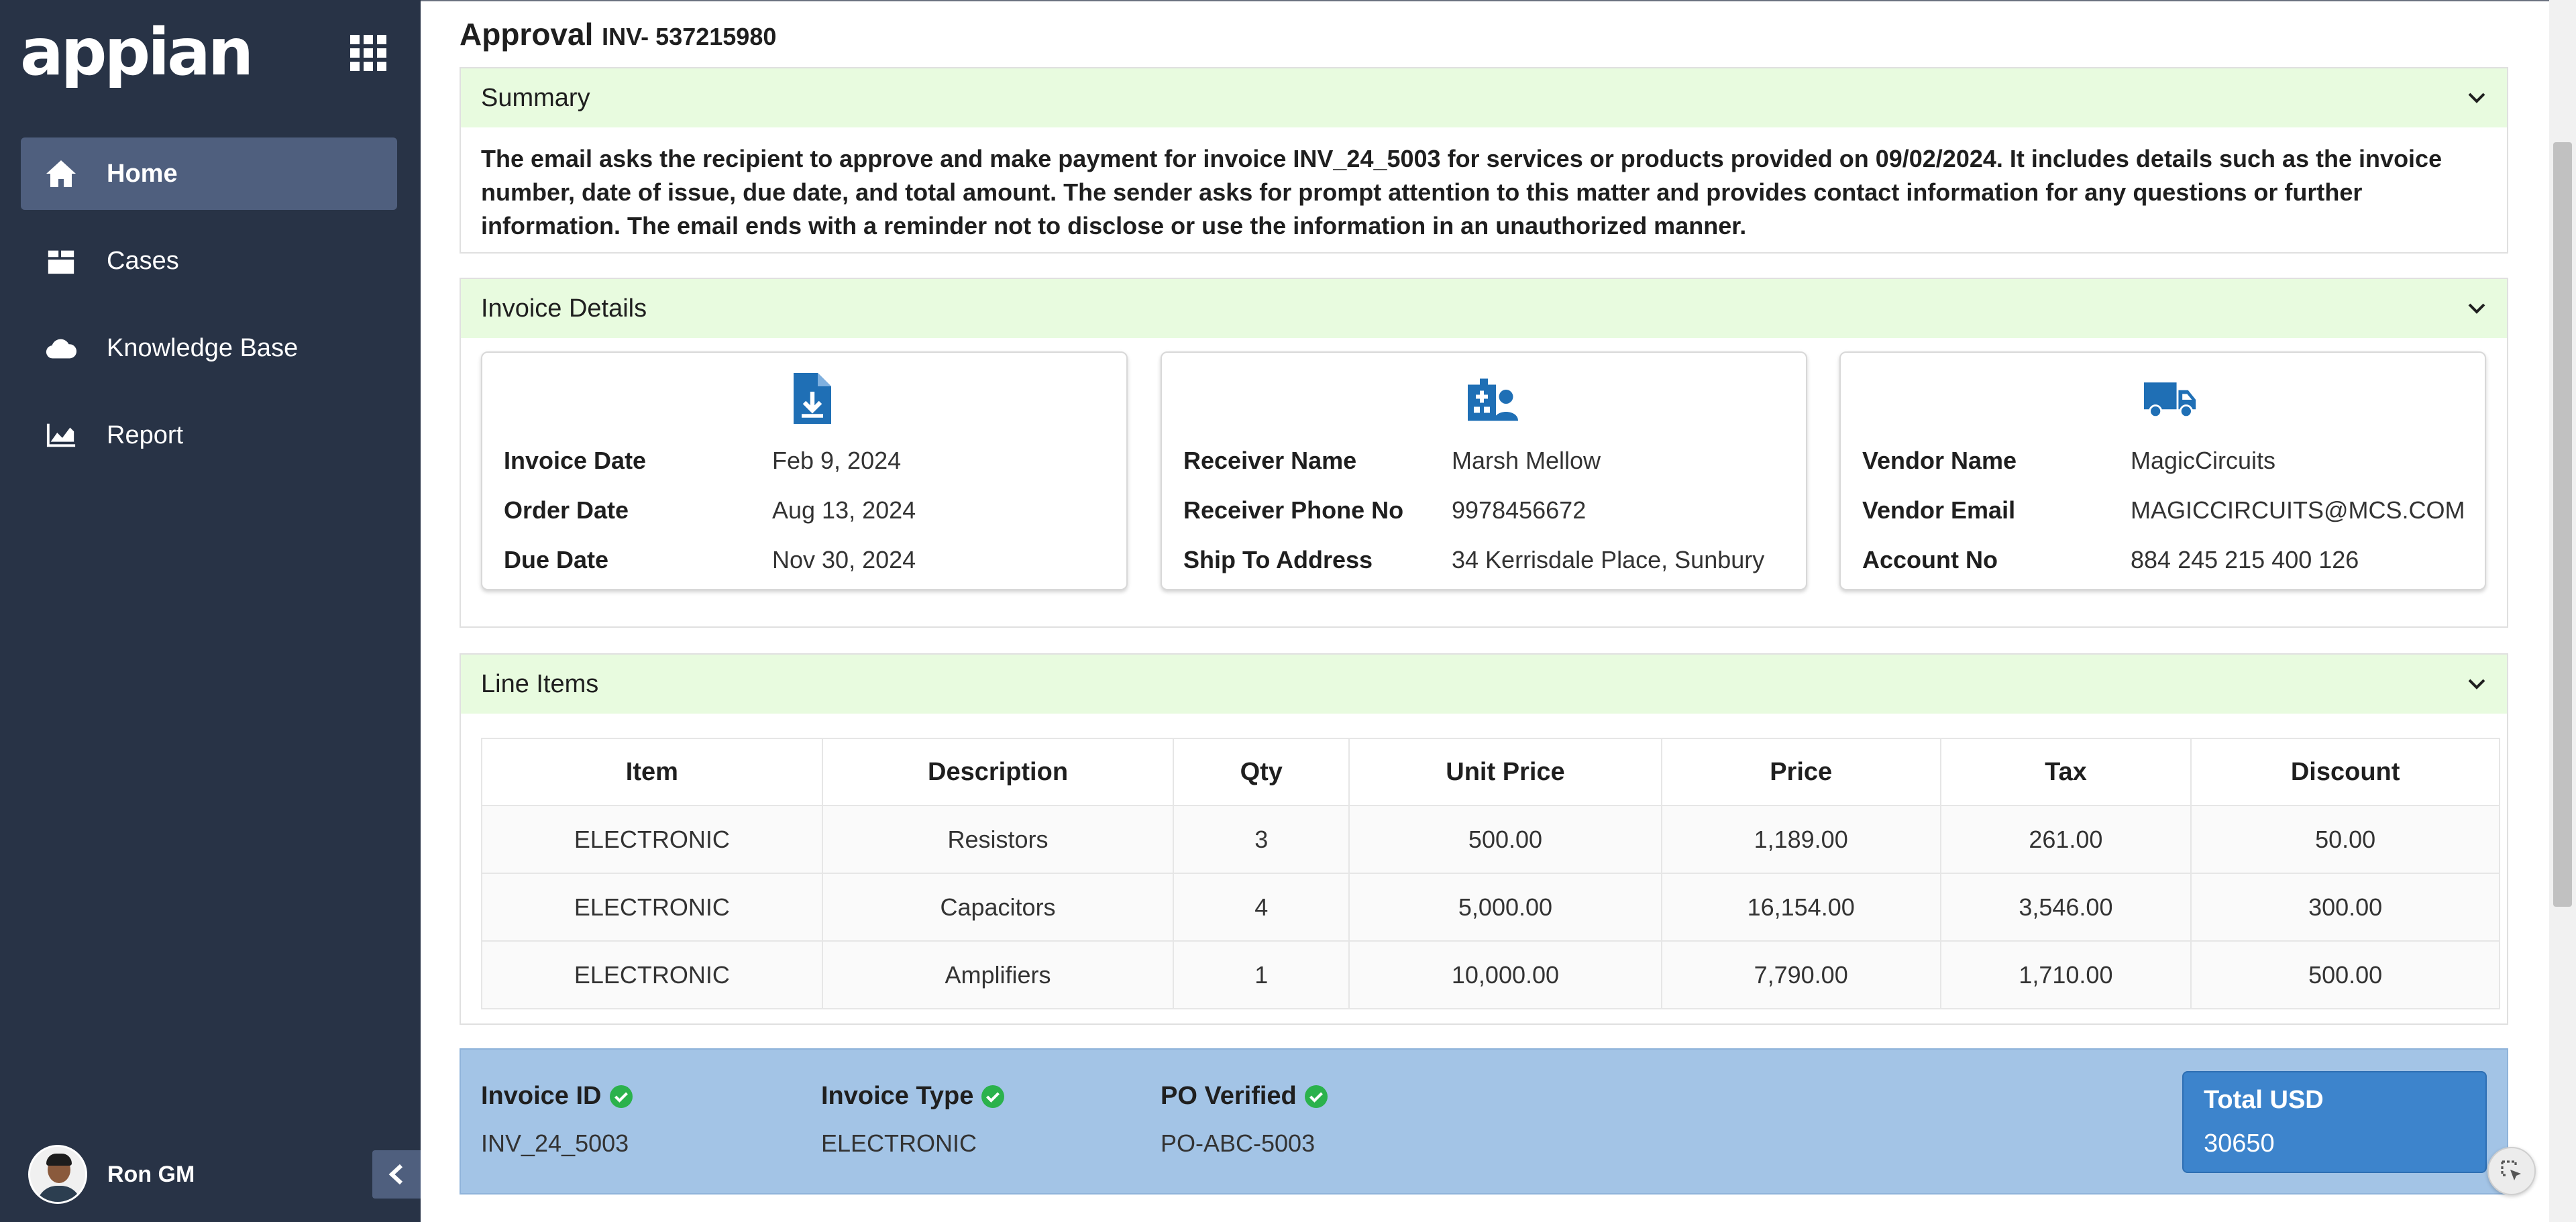 The width and height of the screenshot is (2576, 1222). I want to click on receiver-name-value: Marsh Mellow, so click(1526, 461).